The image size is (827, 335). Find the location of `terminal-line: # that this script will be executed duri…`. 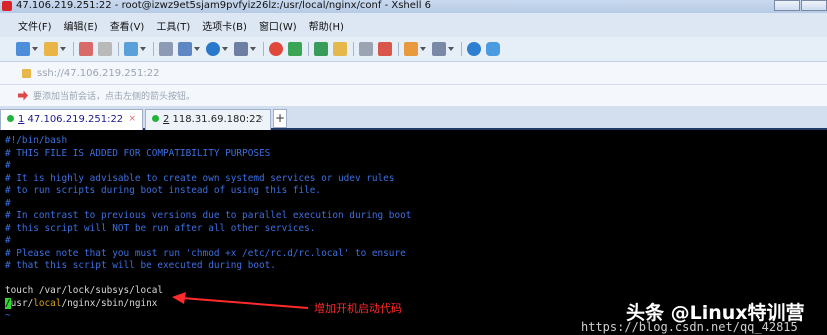

terminal-line: # that this script will be executed duri… is located at coordinates (140, 265).